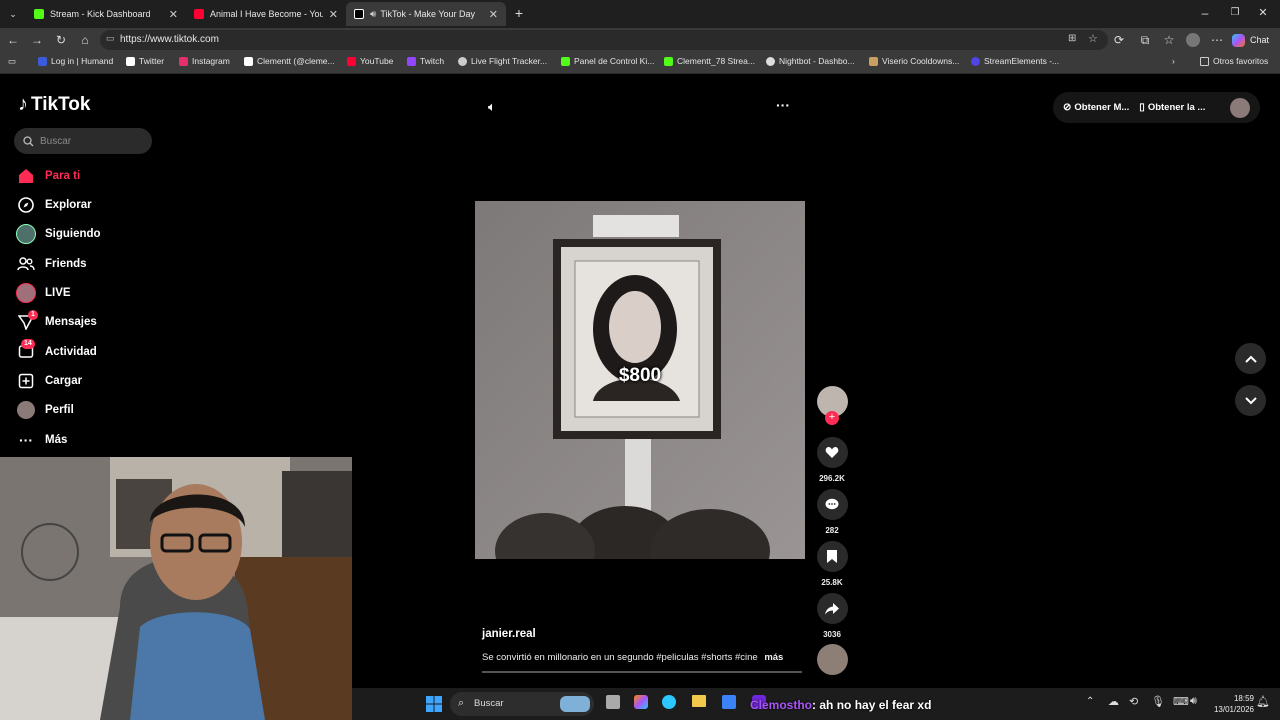 The height and width of the screenshot is (720, 1280). Describe the element at coordinates (1119, 40) in the screenshot. I see `extensions-icon: ⟳` at that location.